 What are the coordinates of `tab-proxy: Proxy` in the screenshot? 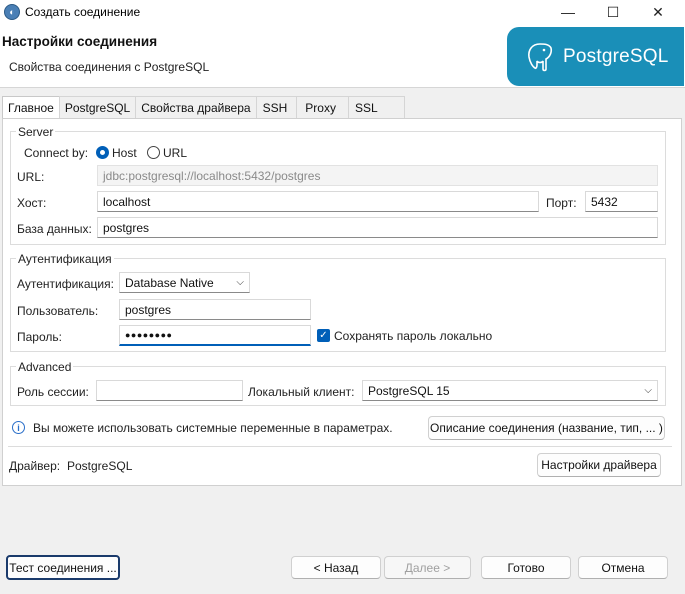 It's located at (322, 107).